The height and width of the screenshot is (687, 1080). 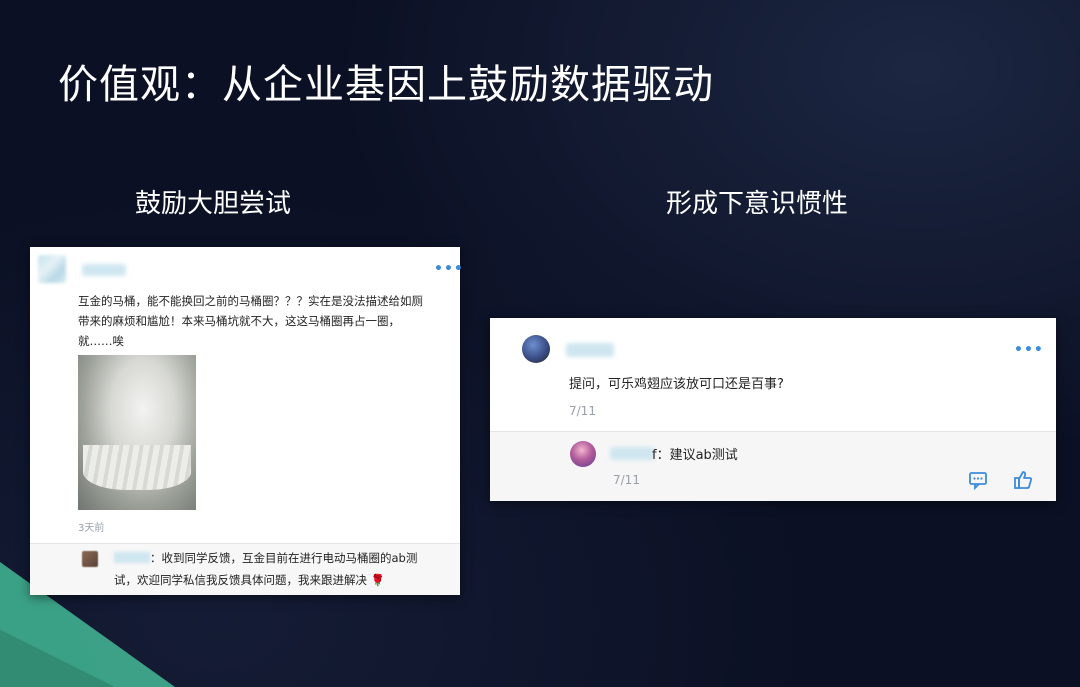 I want to click on reply-date: 7/11, so click(x=626, y=480).